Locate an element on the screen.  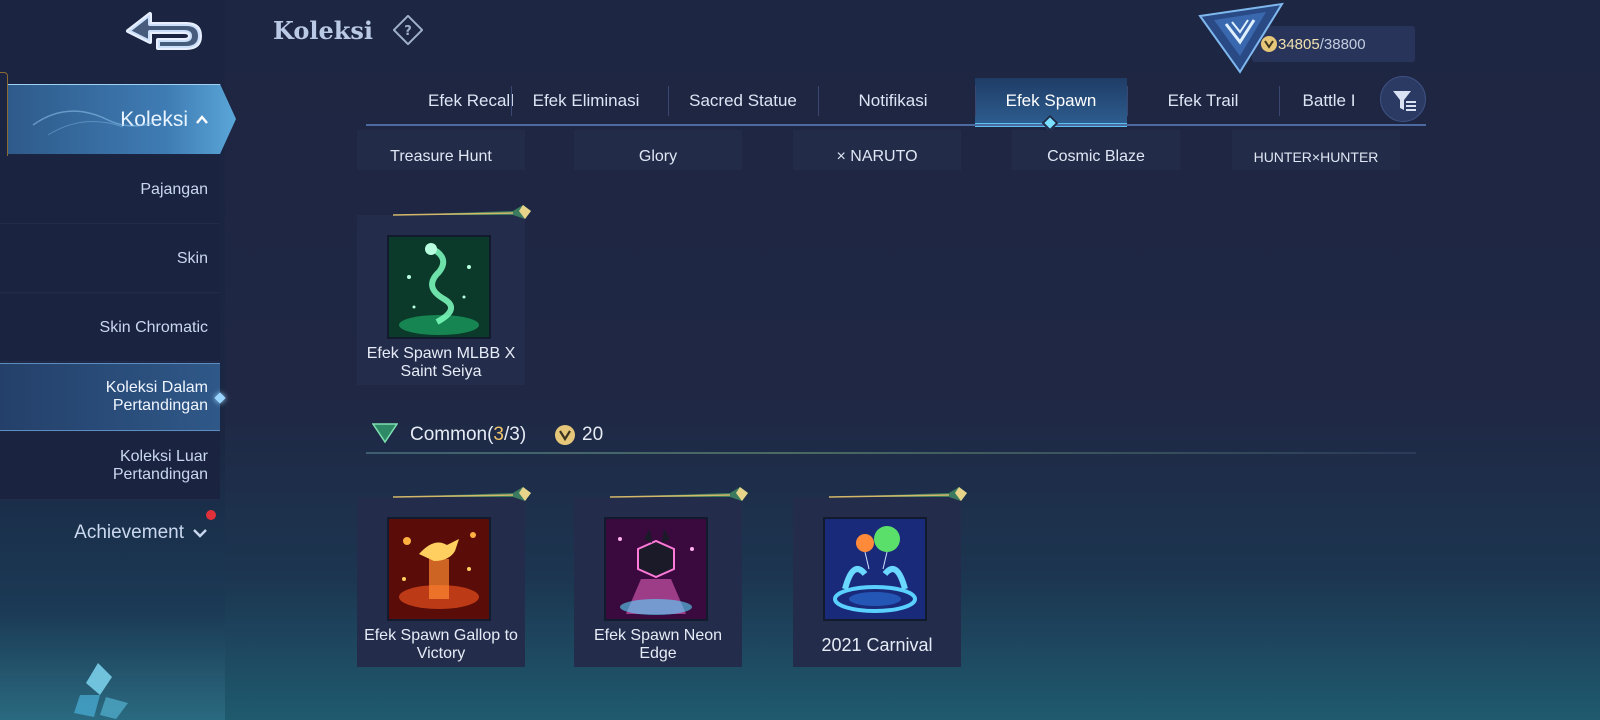
tab-efek-eliminasi: Efek Eliminasi is located at coordinates (586, 101).